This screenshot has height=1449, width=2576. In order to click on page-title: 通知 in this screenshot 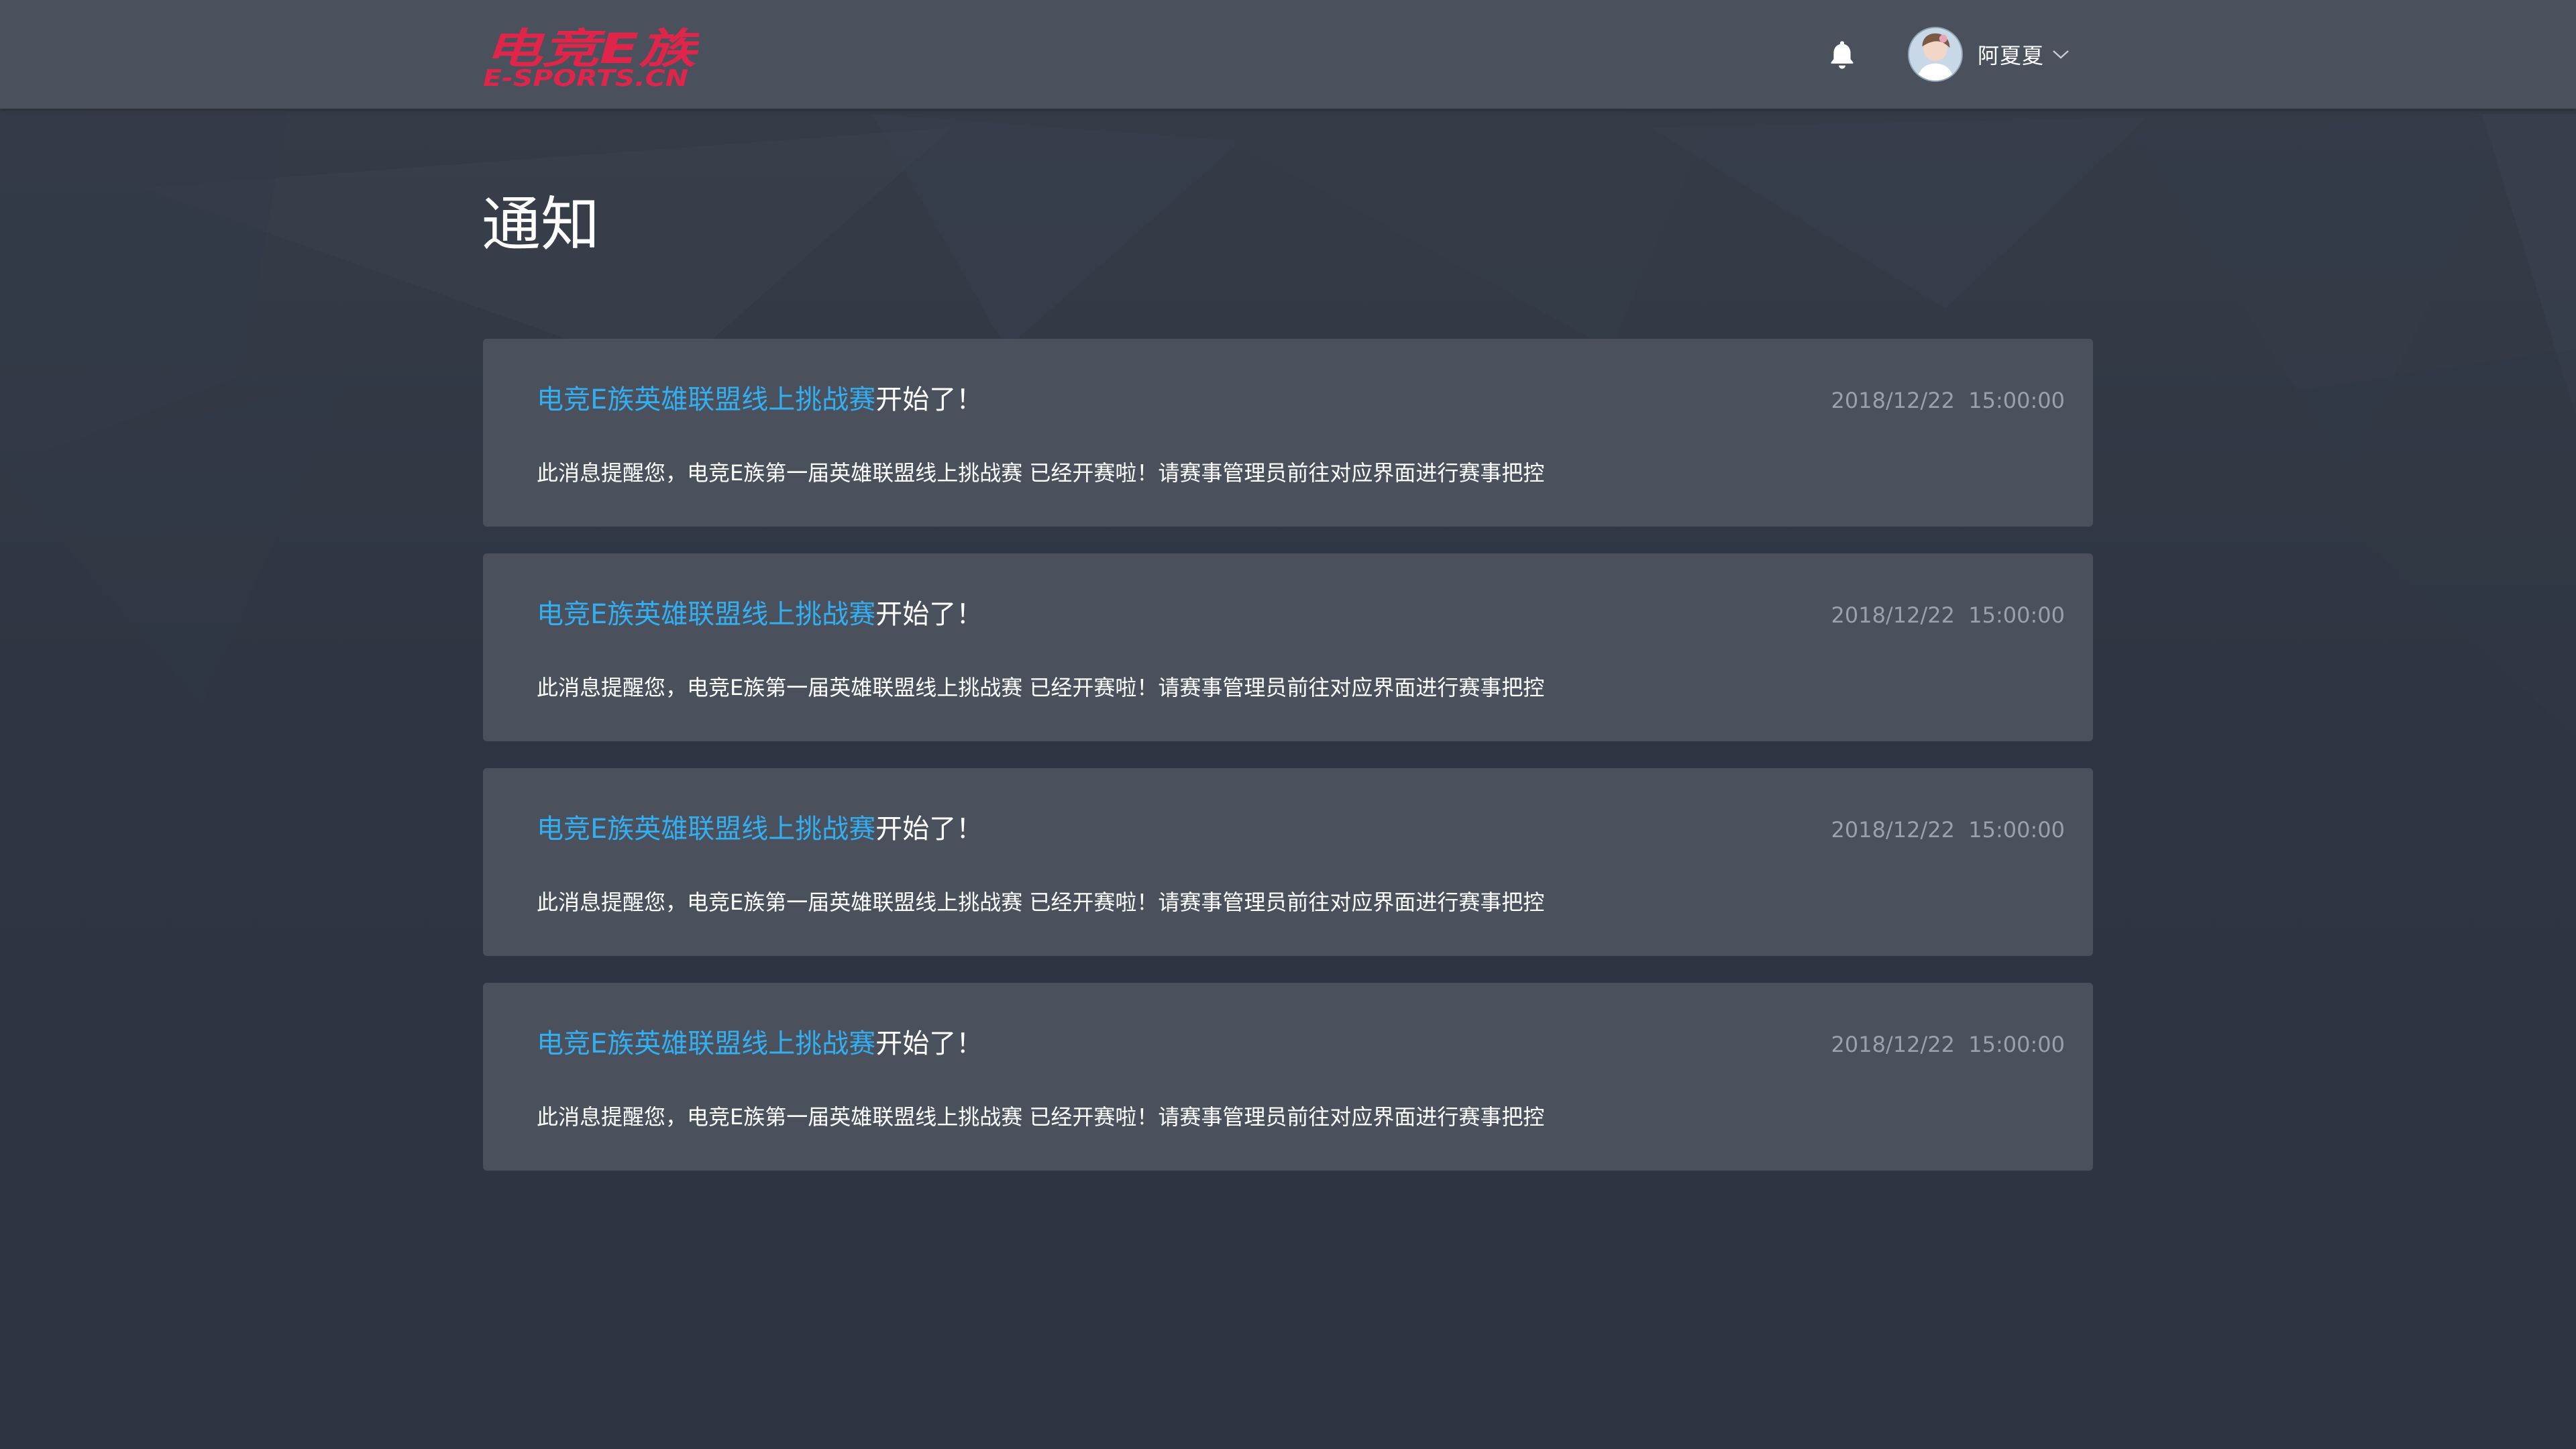, I will do `click(541, 224)`.